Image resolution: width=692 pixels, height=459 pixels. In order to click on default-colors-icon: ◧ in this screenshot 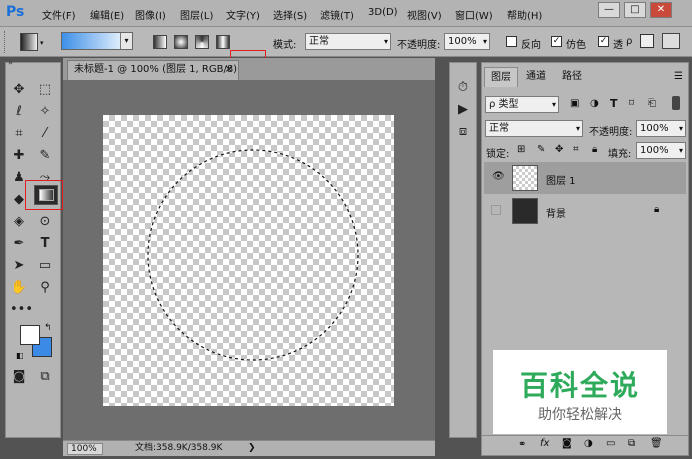, I will do `click(20, 355)`.